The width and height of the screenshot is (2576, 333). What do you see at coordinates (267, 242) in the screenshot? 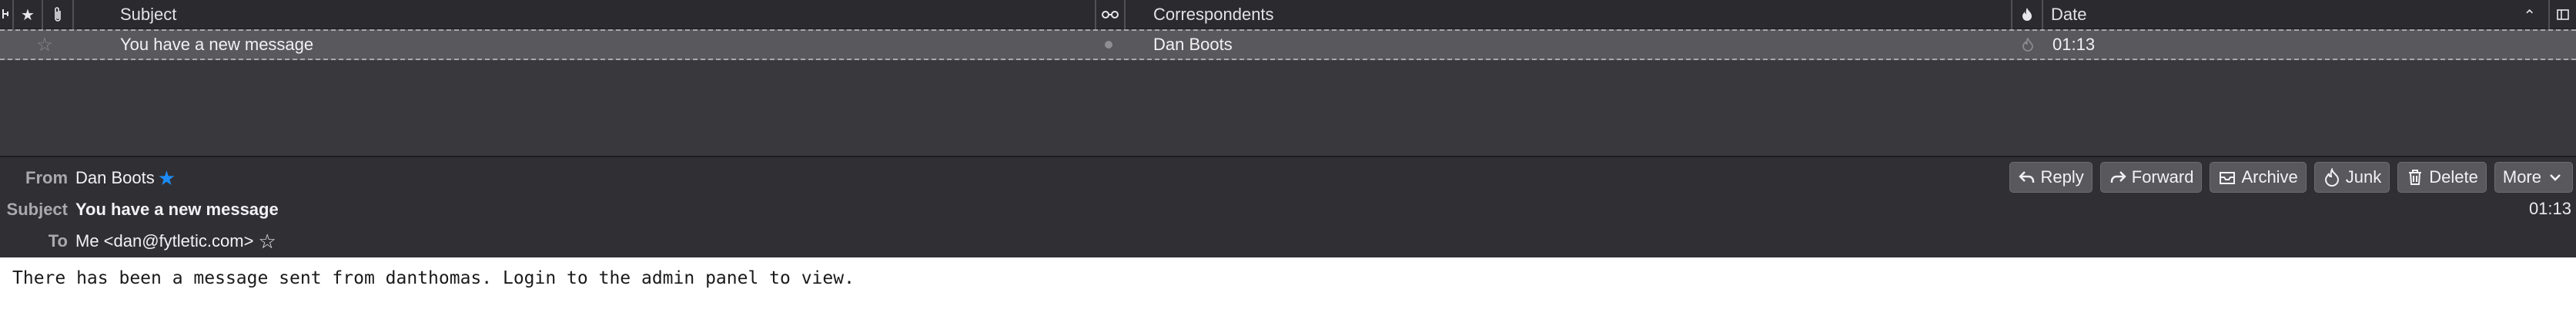
I see `add-contact-star-icon: ☆` at bounding box center [267, 242].